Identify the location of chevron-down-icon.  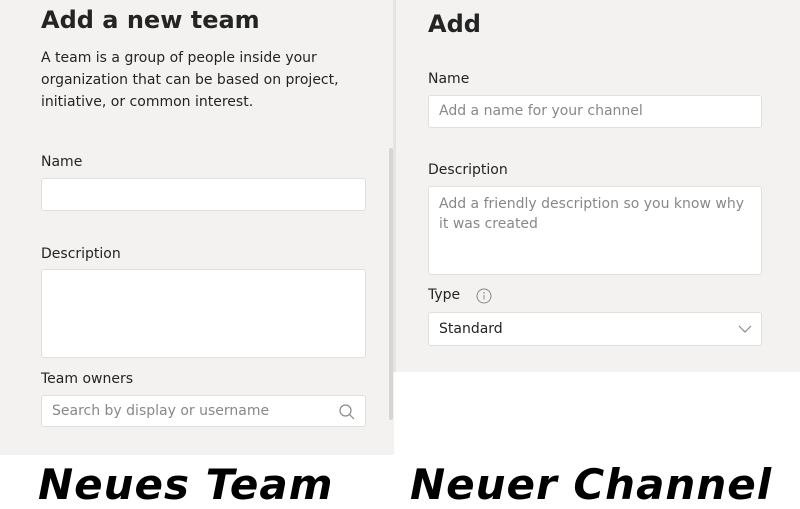
(745, 329).